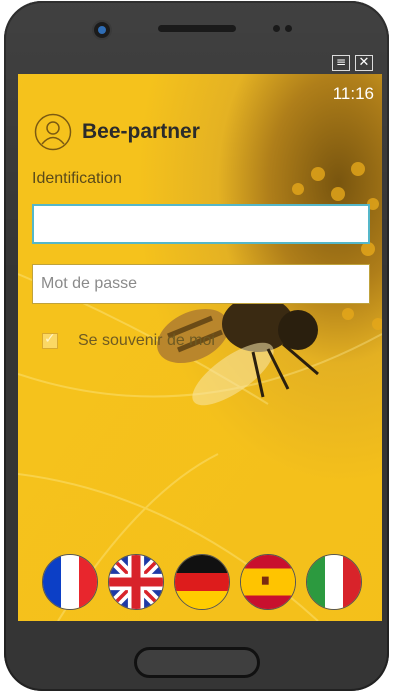  I want to click on status-clock: 11:16, so click(353, 93).